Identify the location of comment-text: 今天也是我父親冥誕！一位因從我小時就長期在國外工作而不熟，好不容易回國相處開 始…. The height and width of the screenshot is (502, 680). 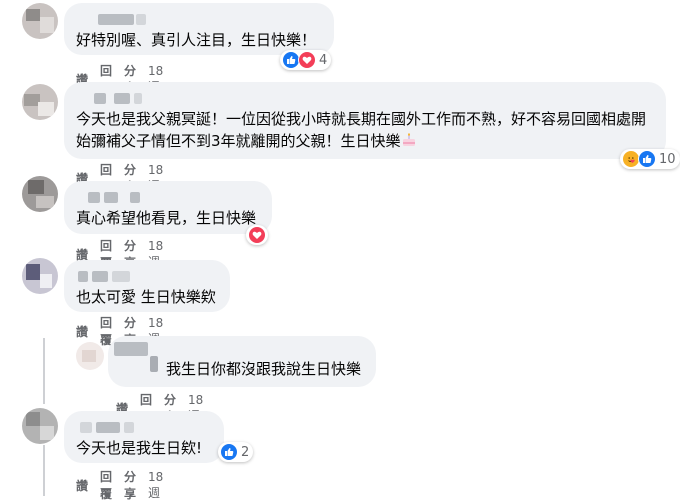
(361, 130).